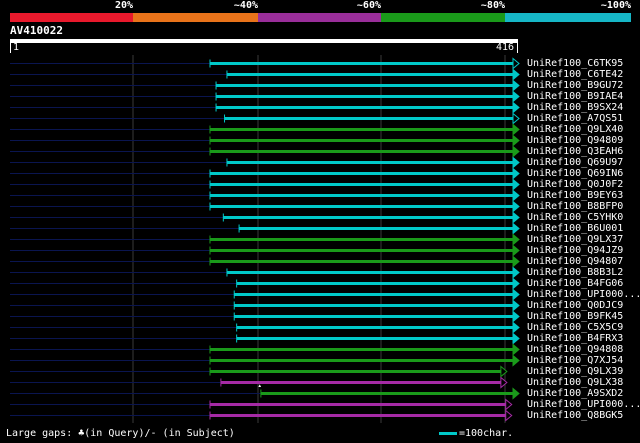  Describe the element at coordinates (575, 173) in the screenshot. I see `hit-name-link: UniRef100_Q69IN6` at that location.